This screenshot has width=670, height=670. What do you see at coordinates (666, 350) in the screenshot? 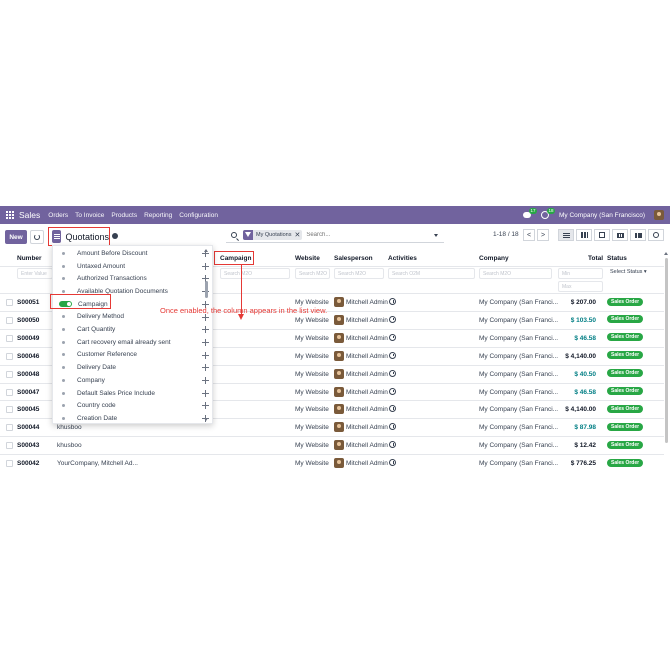
I see `page-scrollbar` at bounding box center [666, 350].